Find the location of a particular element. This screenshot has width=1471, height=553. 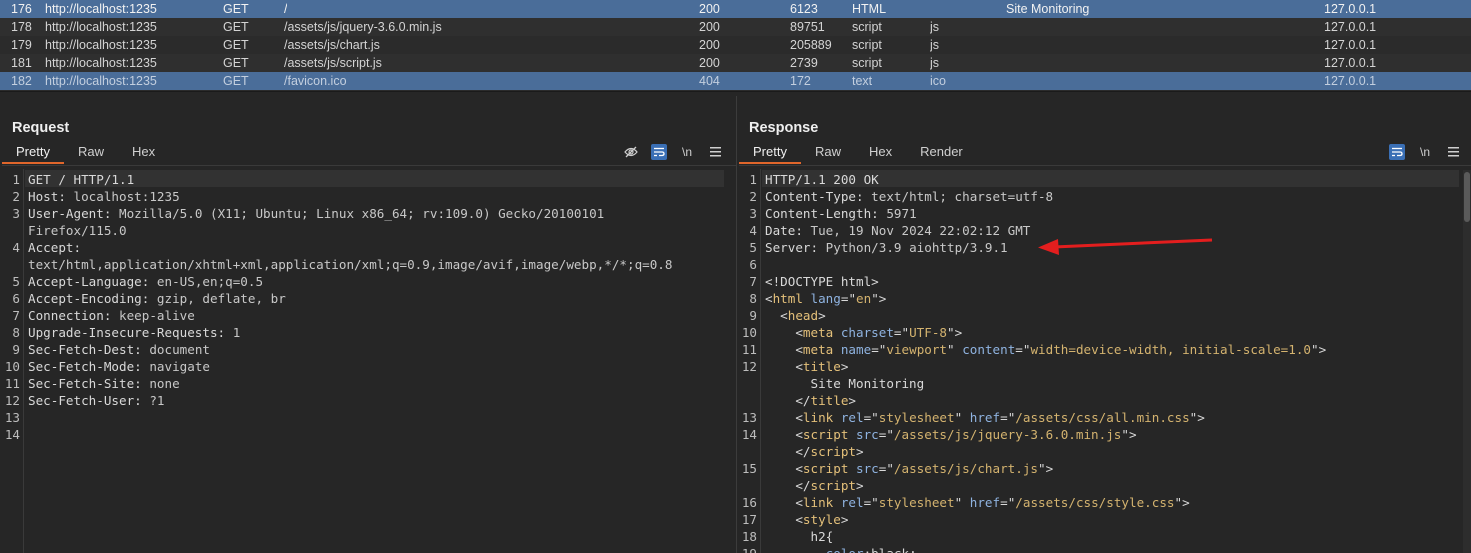

row-id: 176 is located at coordinates (21, 9).